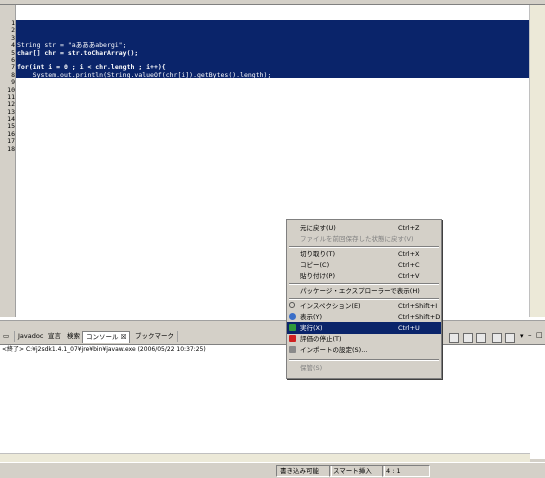 The height and width of the screenshot is (478, 545). I want to click on line-number: 18, so click(11, 148).